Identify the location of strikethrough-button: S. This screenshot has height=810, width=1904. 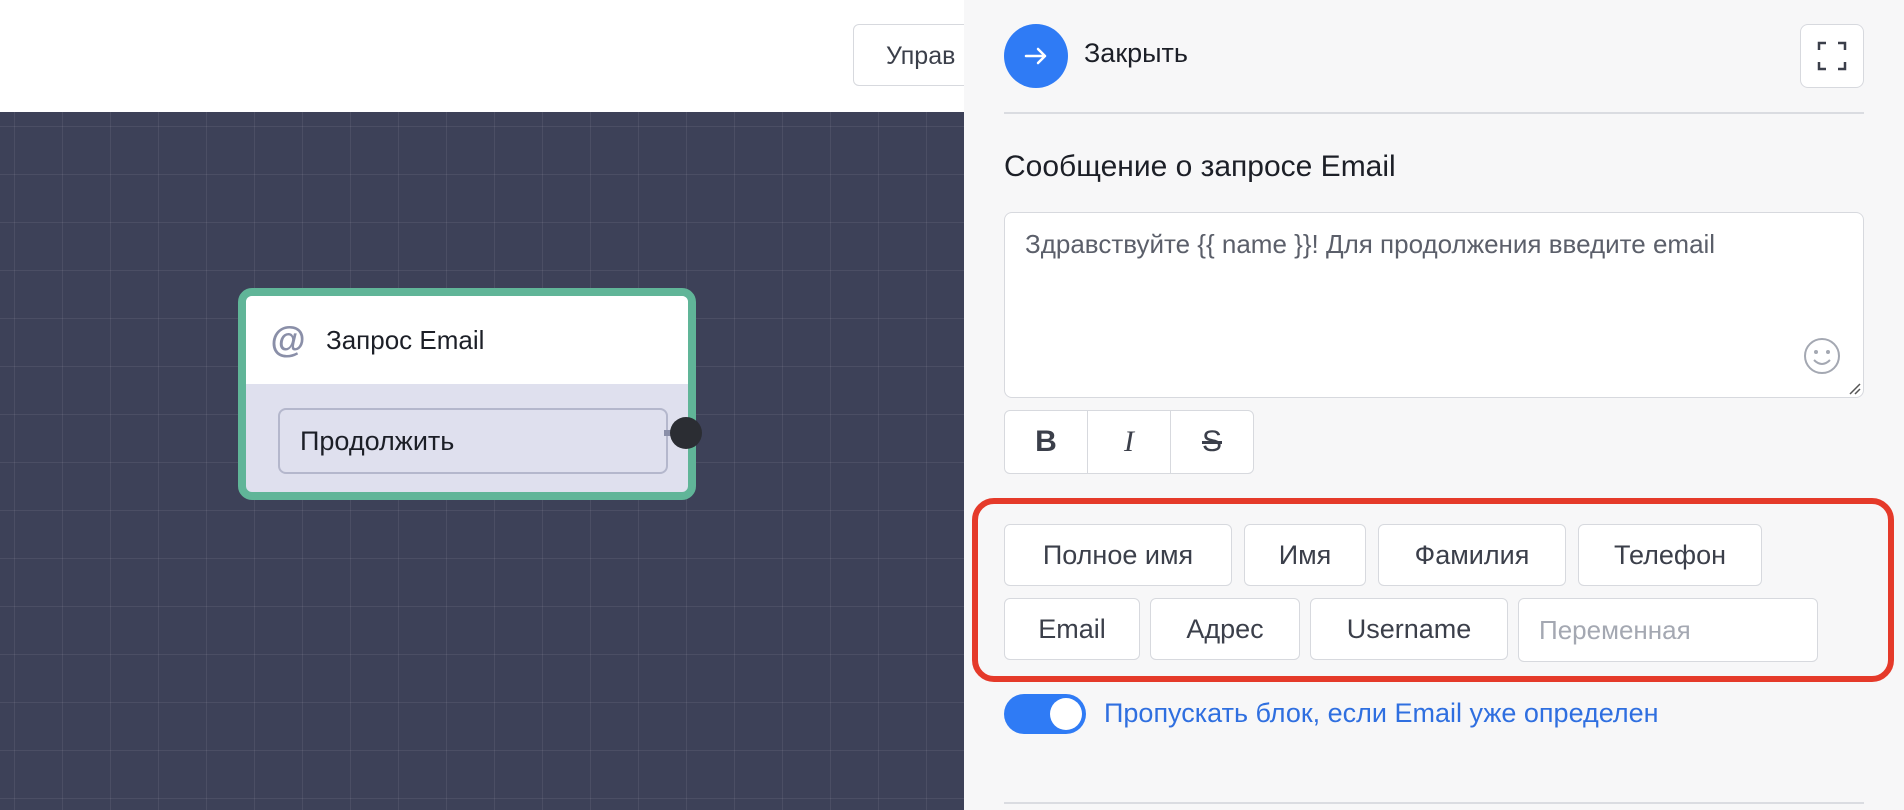
(1212, 442).